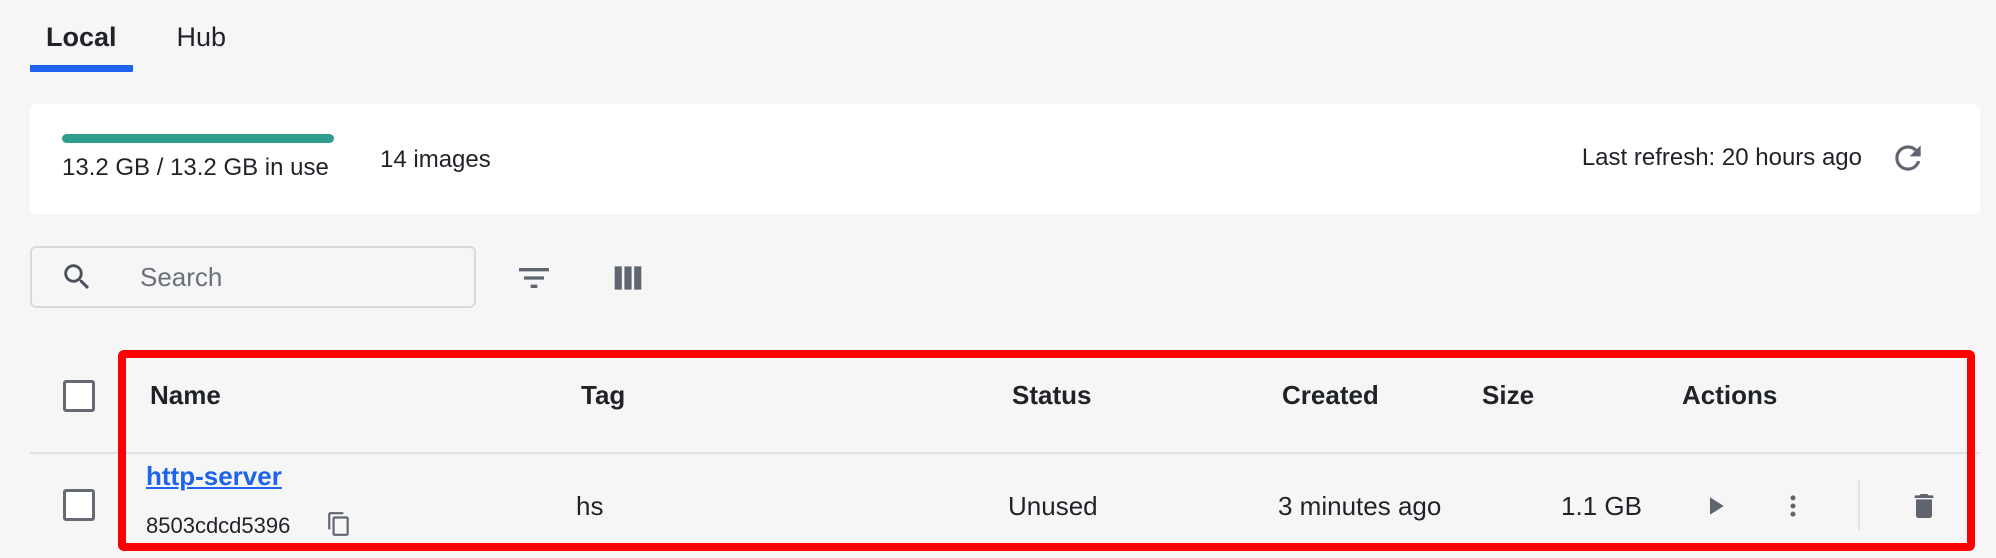  Describe the element at coordinates (79, 505) in the screenshot. I see `row-checkbox` at that location.